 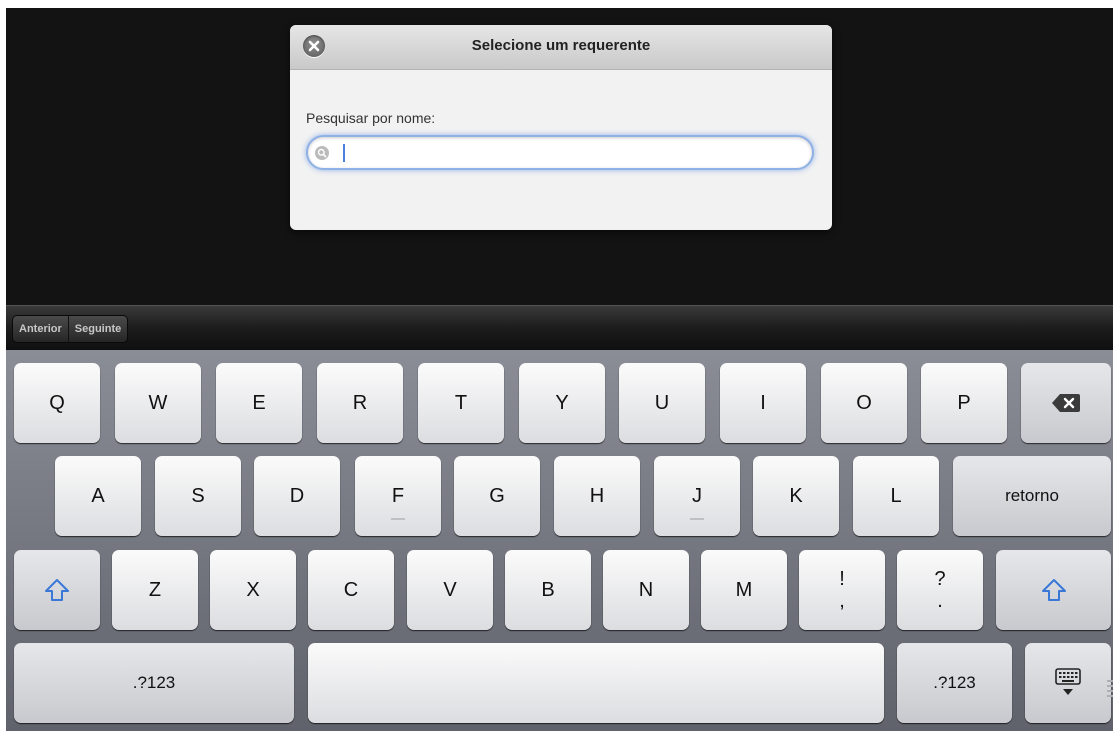 I want to click on key-g: G, so click(x=497, y=496).